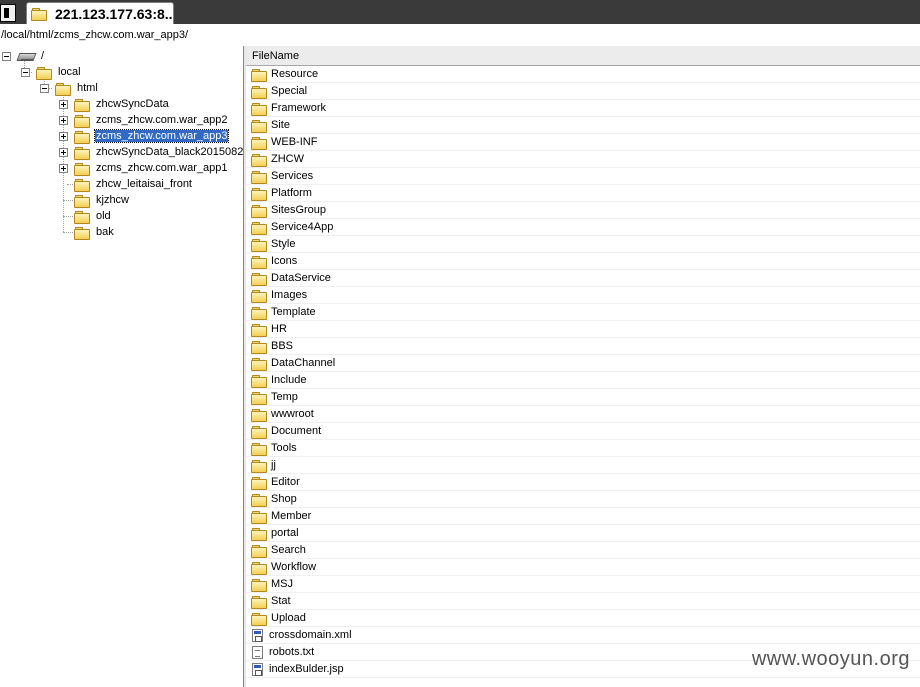  Describe the element at coordinates (460, 35) in the screenshot. I see `path-bar: /local/html/zcms_zhcw.com.war_app3/` at that location.